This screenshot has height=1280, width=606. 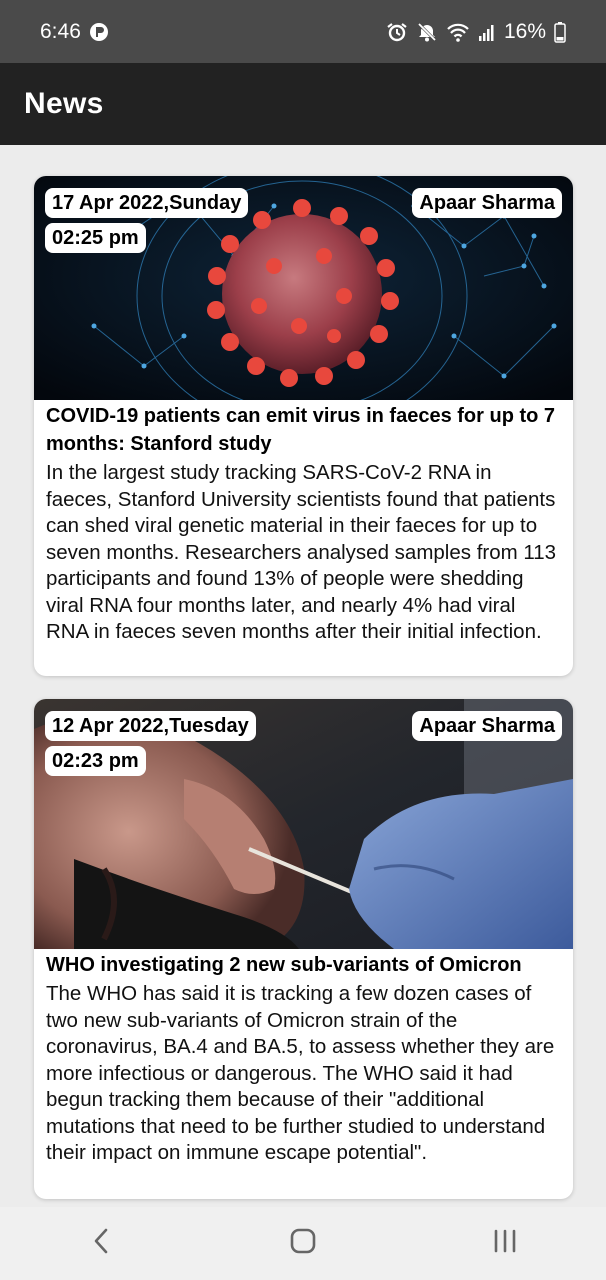 I want to click on battery-icon, so click(x=560, y=32).